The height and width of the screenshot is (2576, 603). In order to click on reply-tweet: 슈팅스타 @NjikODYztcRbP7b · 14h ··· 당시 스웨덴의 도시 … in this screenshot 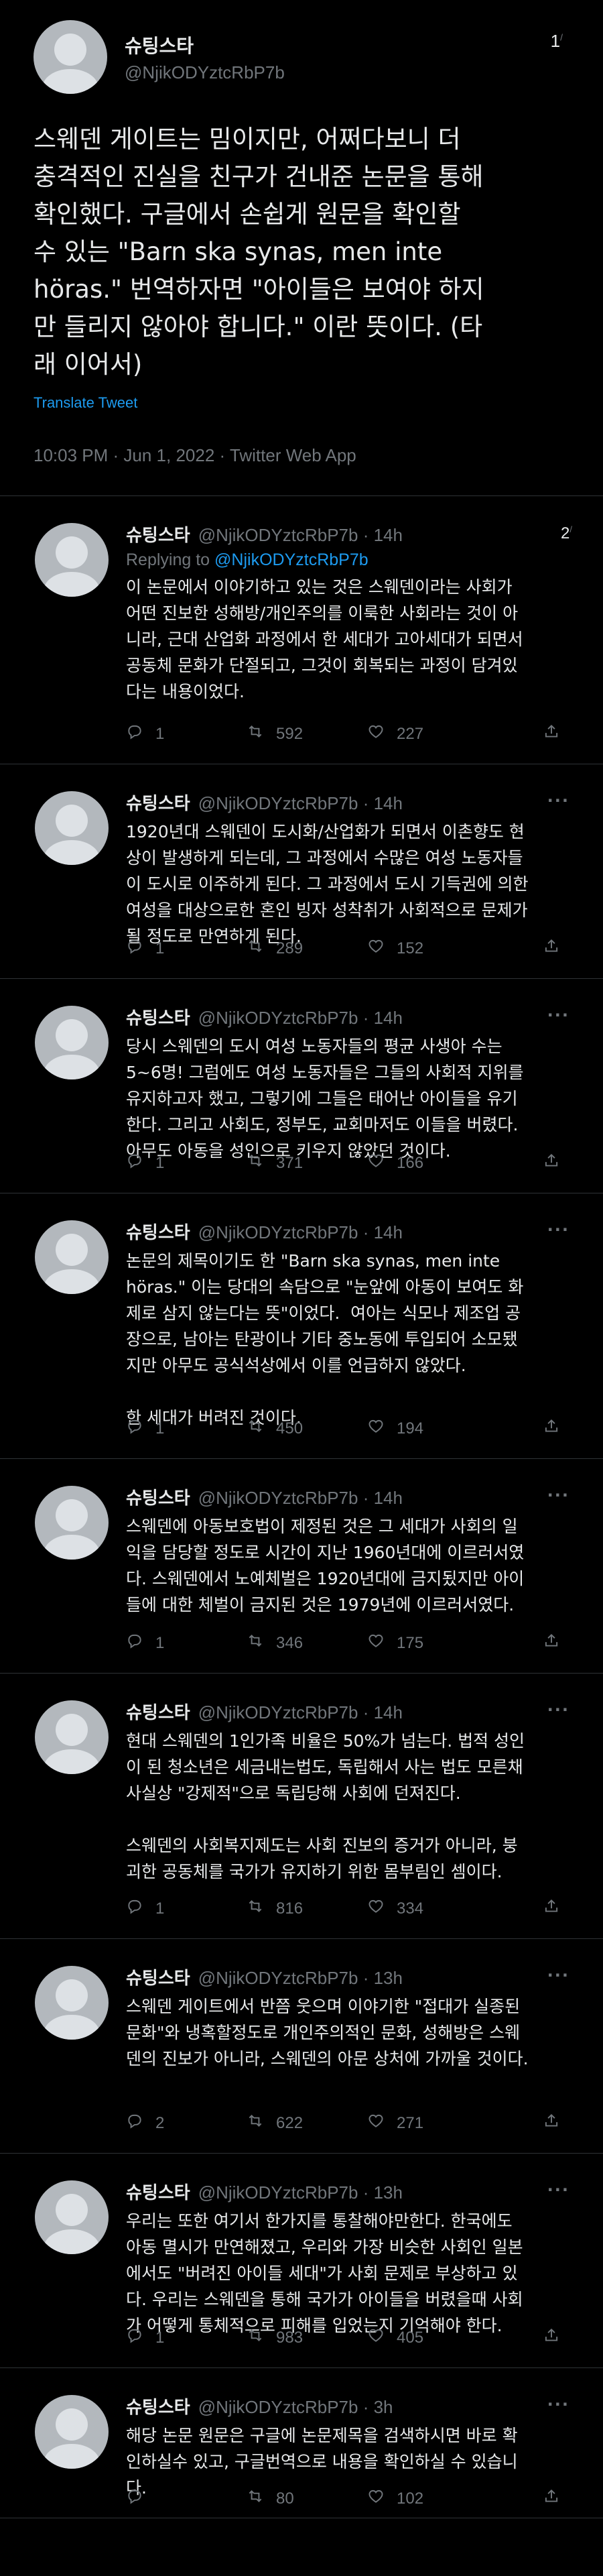, I will do `click(301, 1086)`.